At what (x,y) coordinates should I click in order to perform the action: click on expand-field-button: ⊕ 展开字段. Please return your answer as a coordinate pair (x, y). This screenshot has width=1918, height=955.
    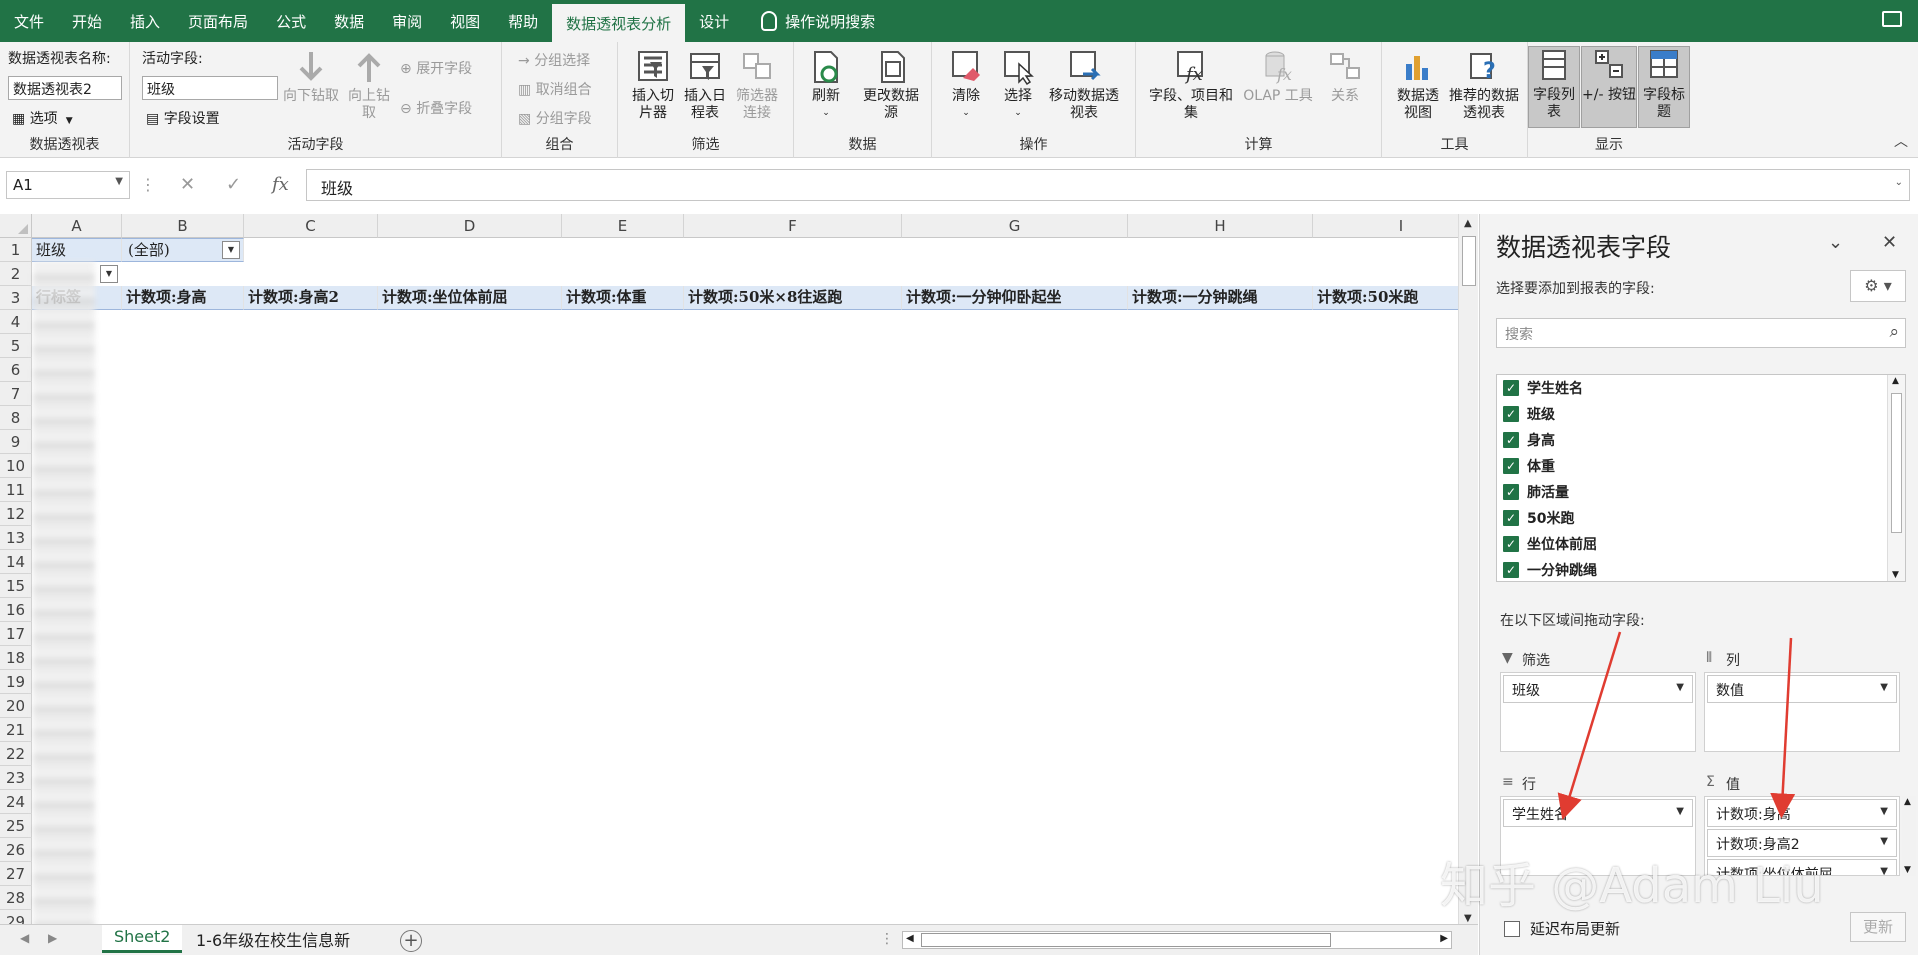
    Looking at the image, I should click on (436, 68).